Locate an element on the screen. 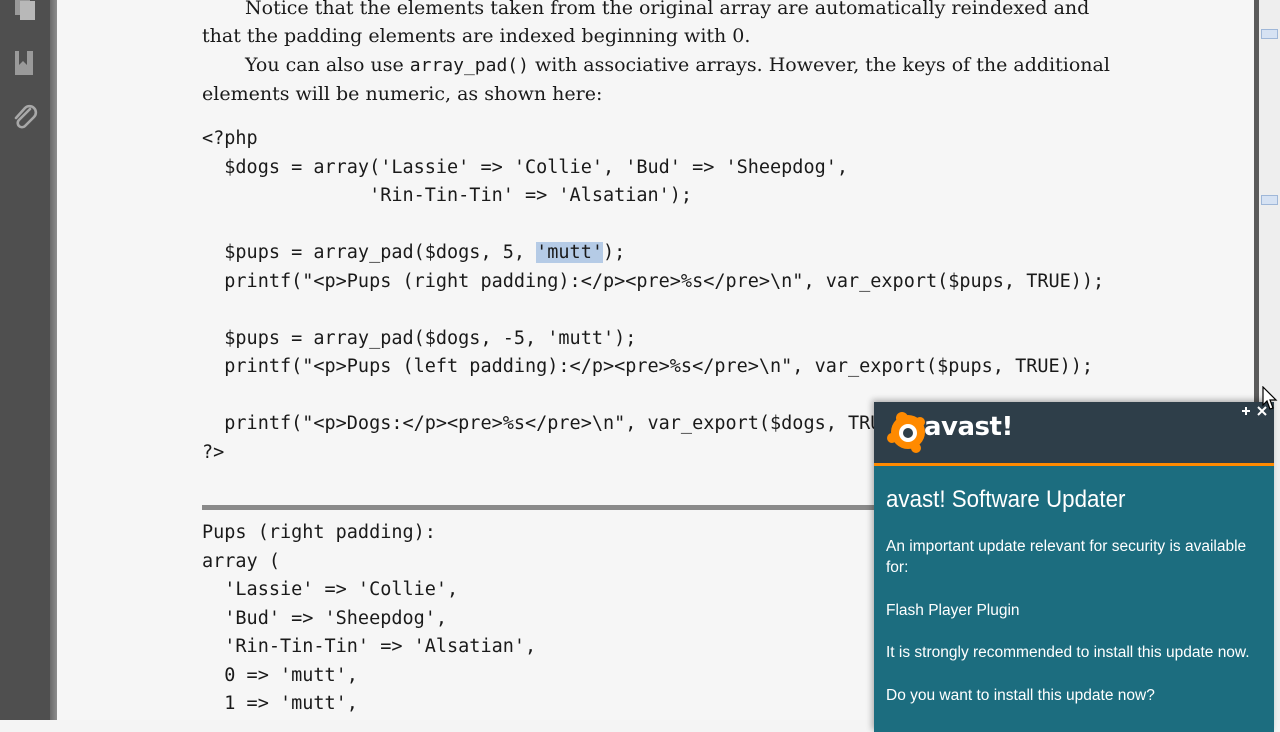  popup-product: Flash Player Plugin is located at coordinates (953, 610).